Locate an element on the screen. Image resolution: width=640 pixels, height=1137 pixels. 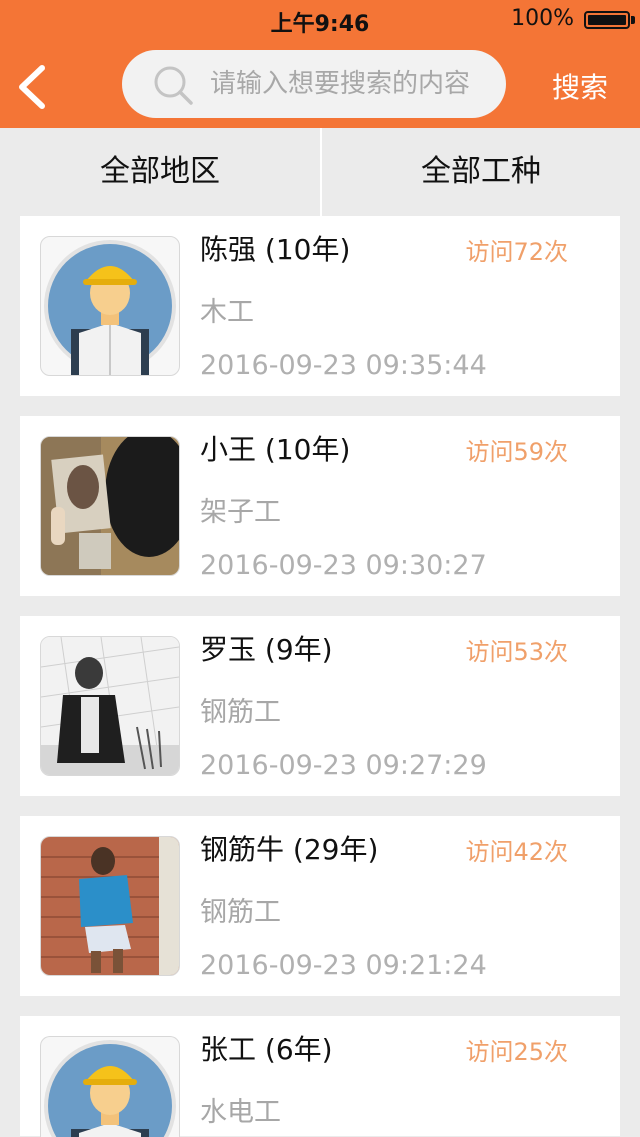
visit-count: 访问25次 is located at coordinates (516, 1052).